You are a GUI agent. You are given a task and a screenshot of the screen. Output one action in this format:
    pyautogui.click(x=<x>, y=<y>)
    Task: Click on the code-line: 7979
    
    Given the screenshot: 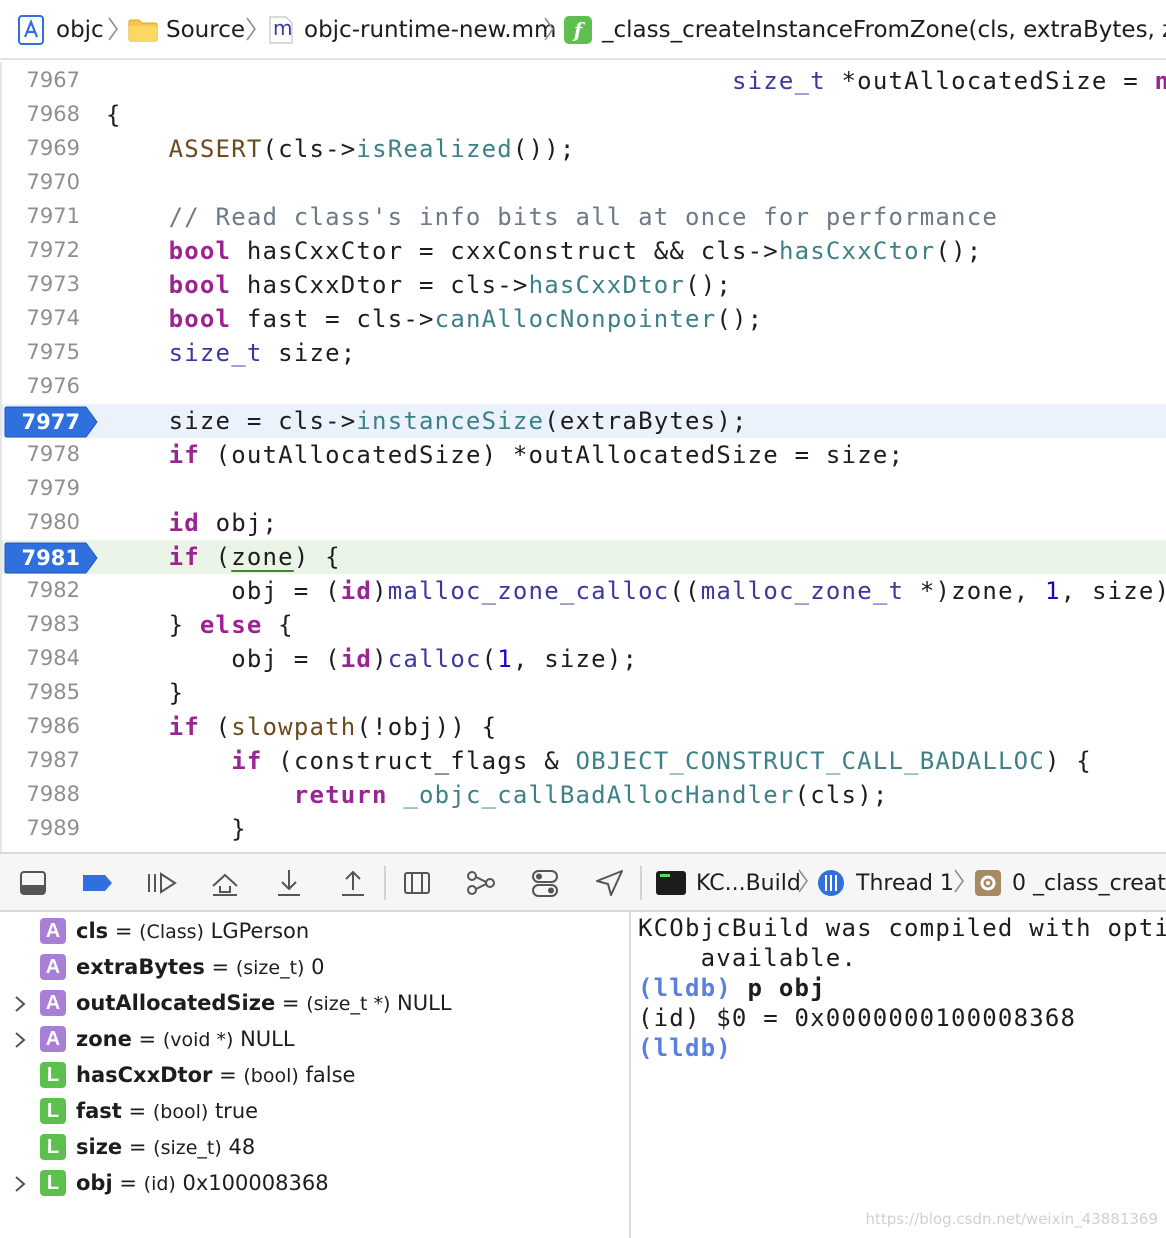 What is the action you would take?
    pyautogui.click(x=584, y=489)
    